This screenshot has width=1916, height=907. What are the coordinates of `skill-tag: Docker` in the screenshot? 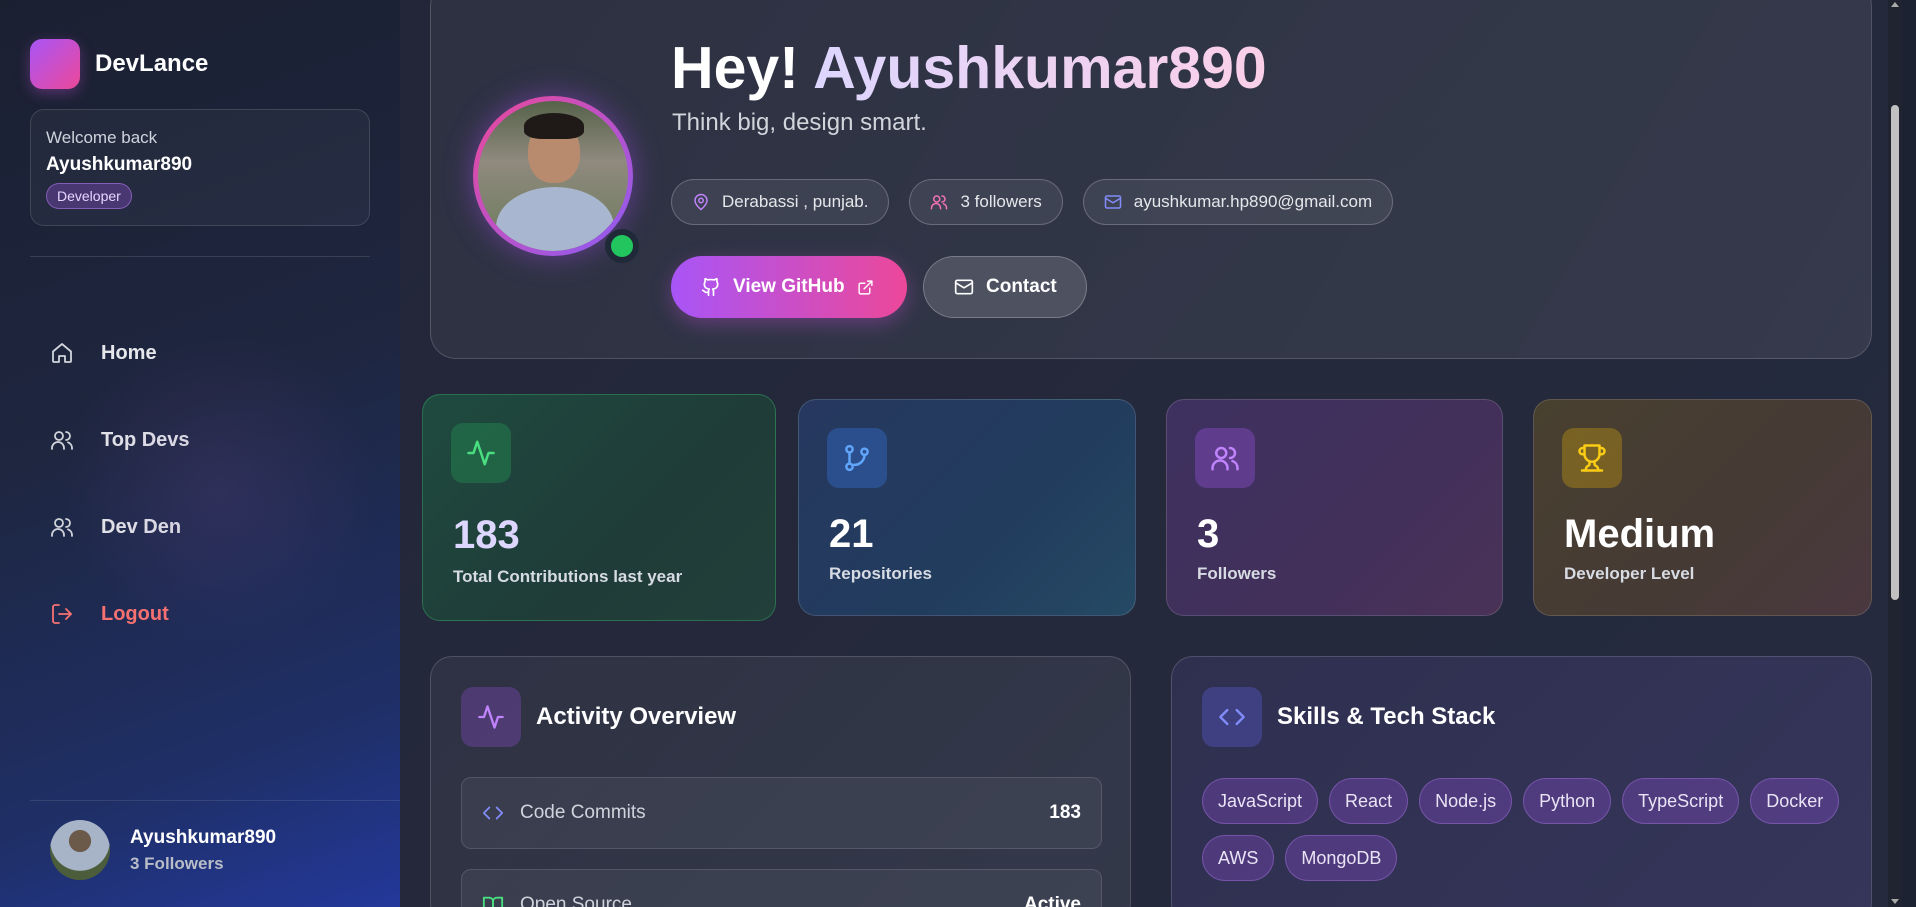 It's located at (1795, 801).